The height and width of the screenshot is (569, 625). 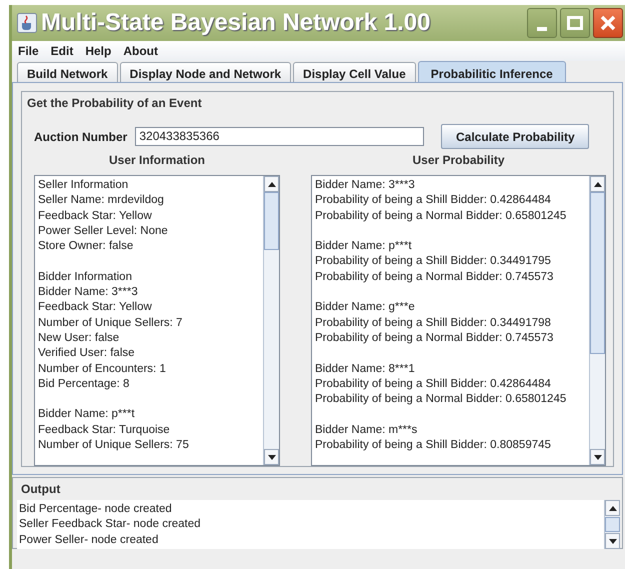 What do you see at coordinates (62, 51) in the screenshot?
I see `menu-item: Edit` at bounding box center [62, 51].